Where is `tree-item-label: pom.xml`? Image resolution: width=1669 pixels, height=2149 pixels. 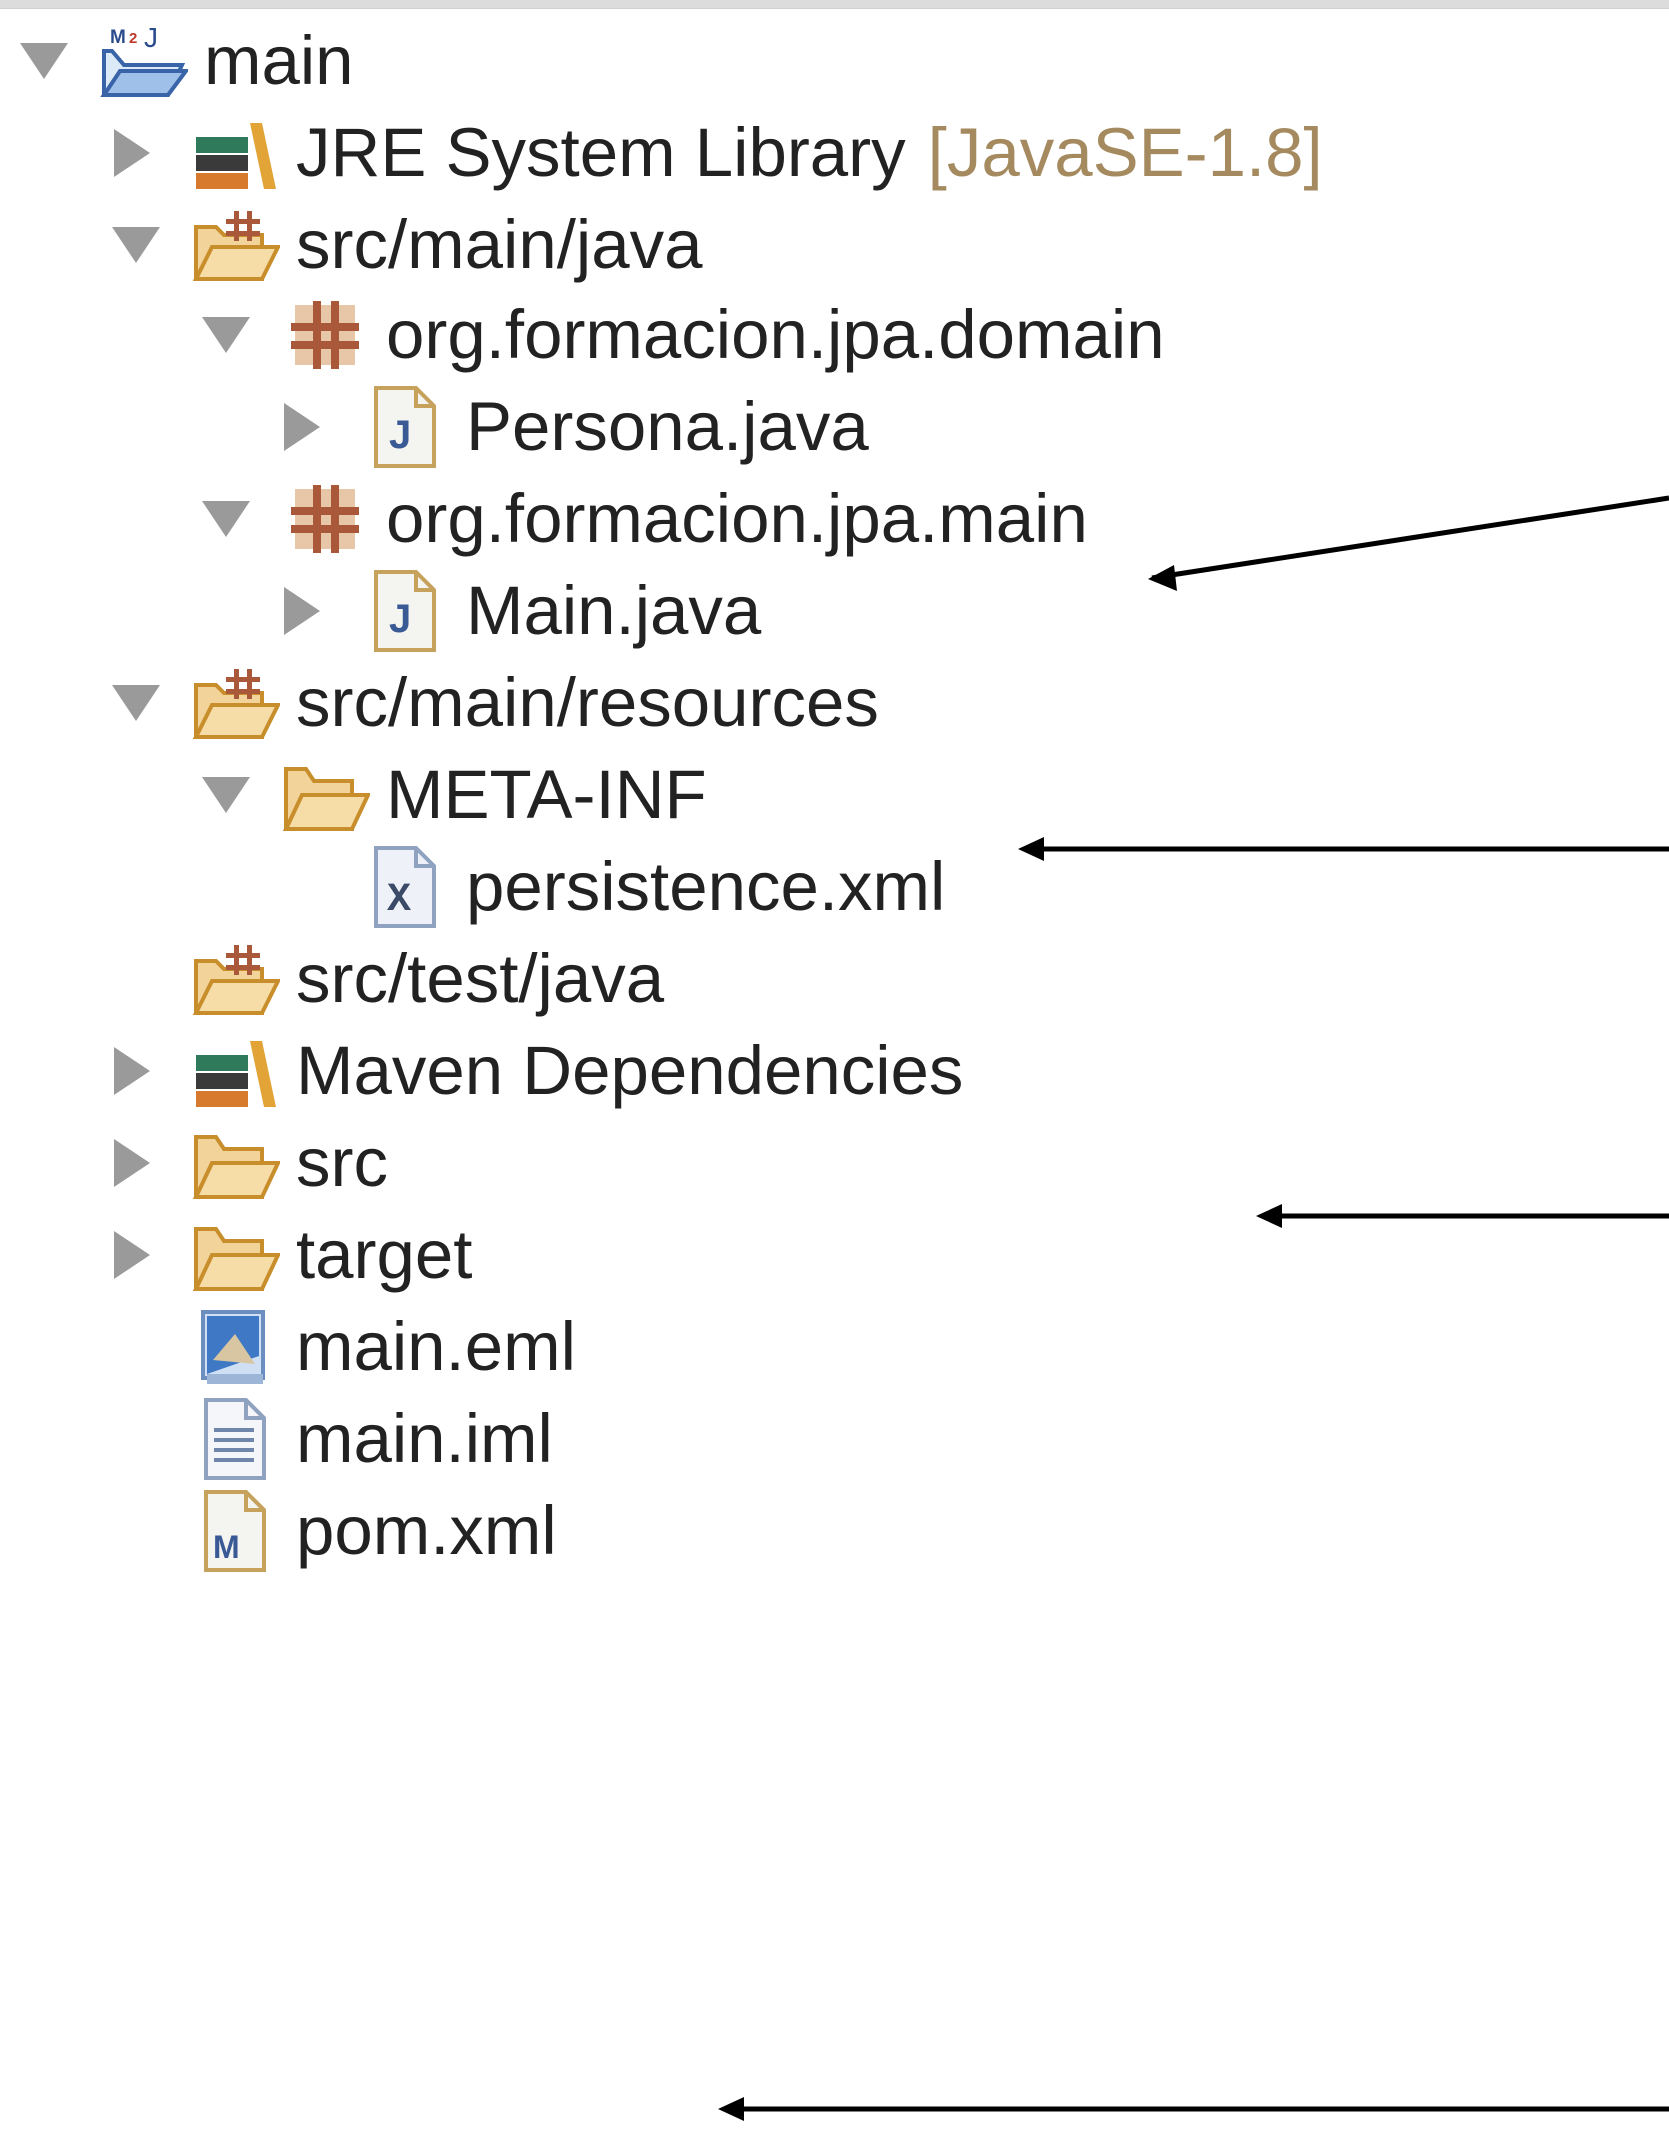
tree-item-label: pom.xml is located at coordinates (426, 1530).